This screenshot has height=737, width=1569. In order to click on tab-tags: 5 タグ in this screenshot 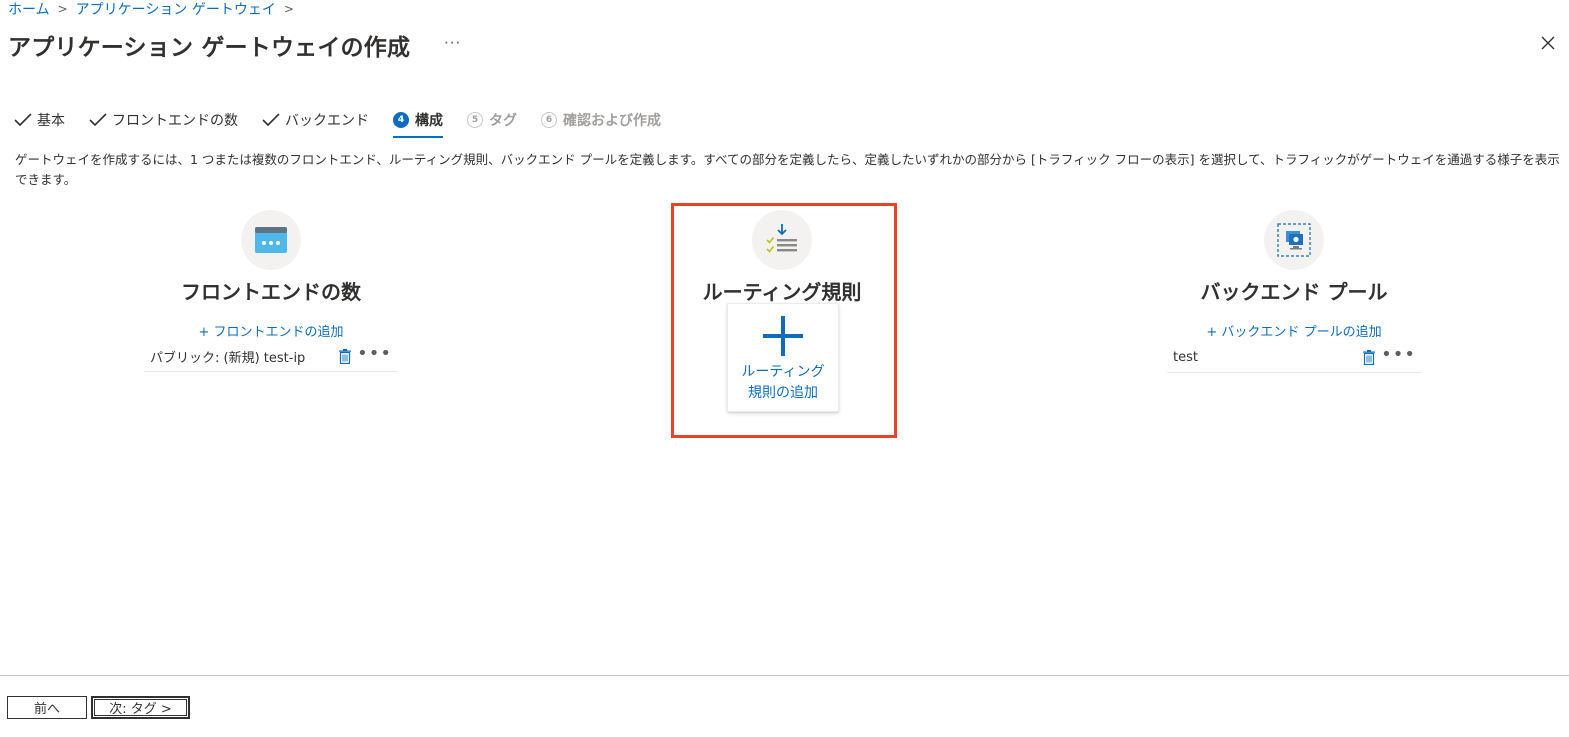, I will do `click(492, 120)`.